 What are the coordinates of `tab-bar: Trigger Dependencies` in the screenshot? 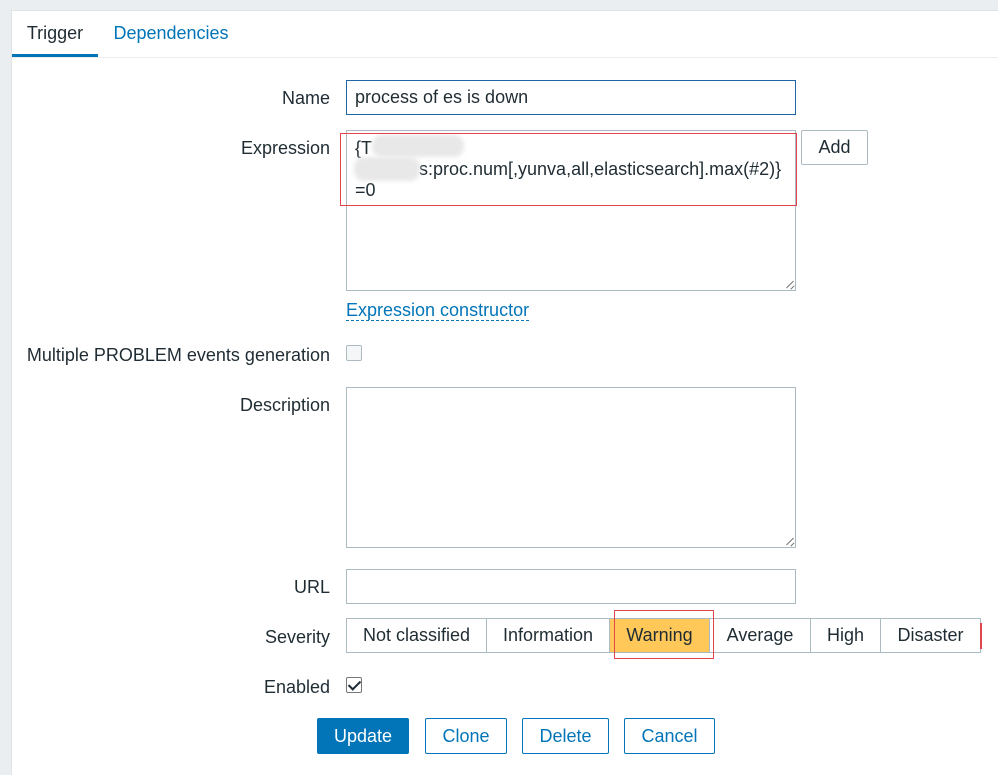 It's located at (505, 34).